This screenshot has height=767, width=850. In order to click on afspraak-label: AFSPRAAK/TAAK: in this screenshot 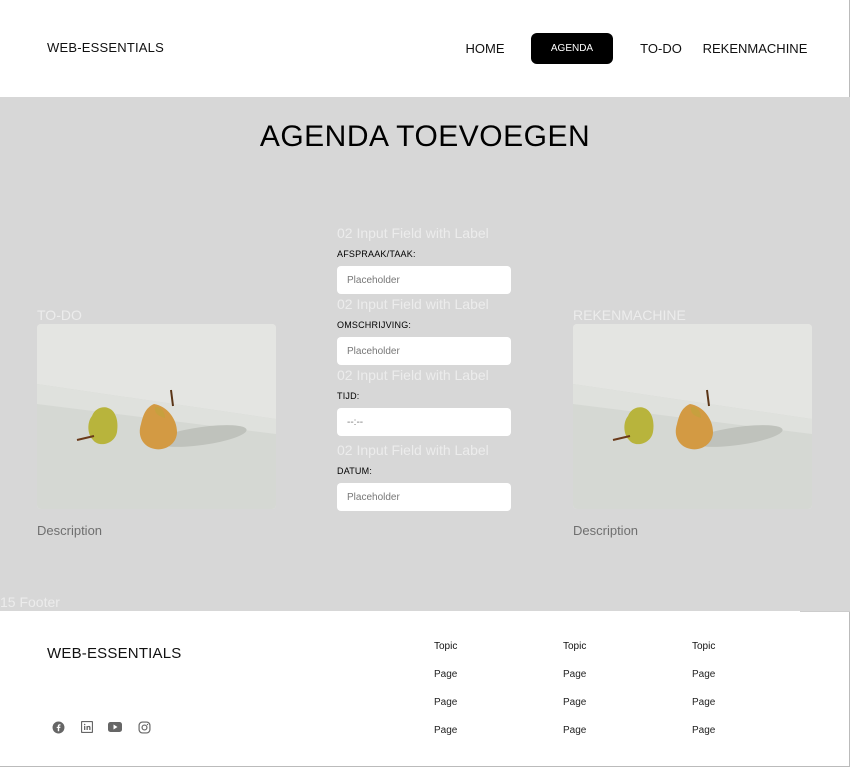, I will do `click(376, 254)`.